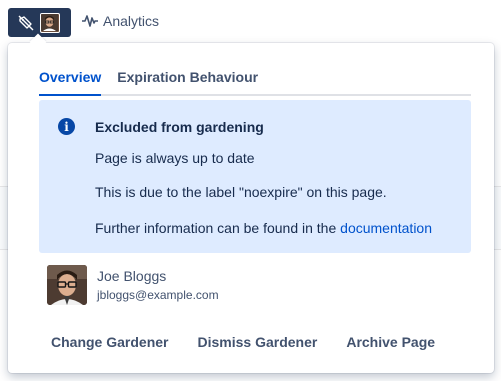 The height and width of the screenshot is (381, 501). What do you see at coordinates (66, 126) in the screenshot?
I see `info-icon: i` at bounding box center [66, 126].